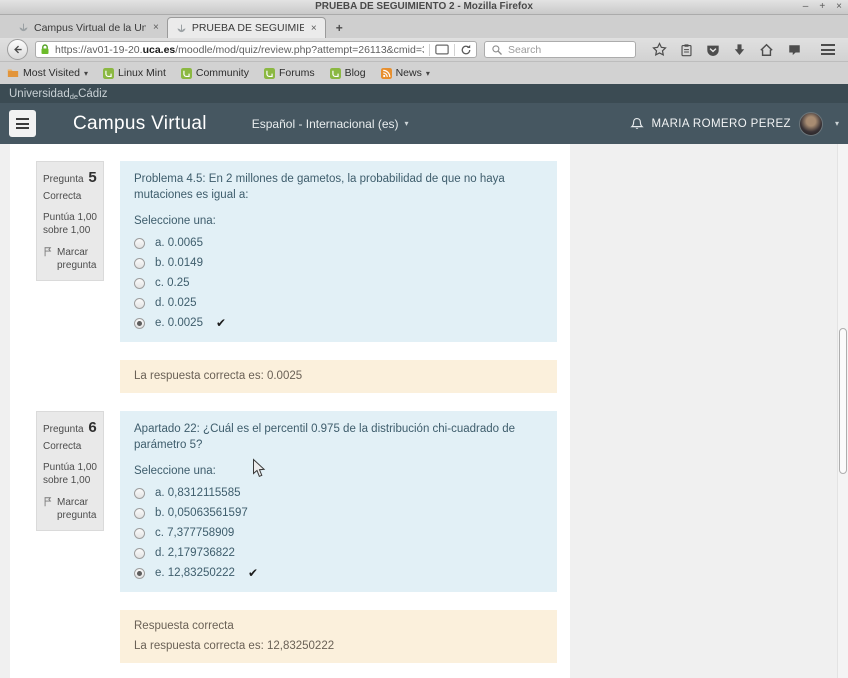 Image resolution: width=848 pixels, height=678 pixels. What do you see at coordinates (289, 73) in the screenshot?
I see `bookmark-item: Forums` at bounding box center [289, 73].